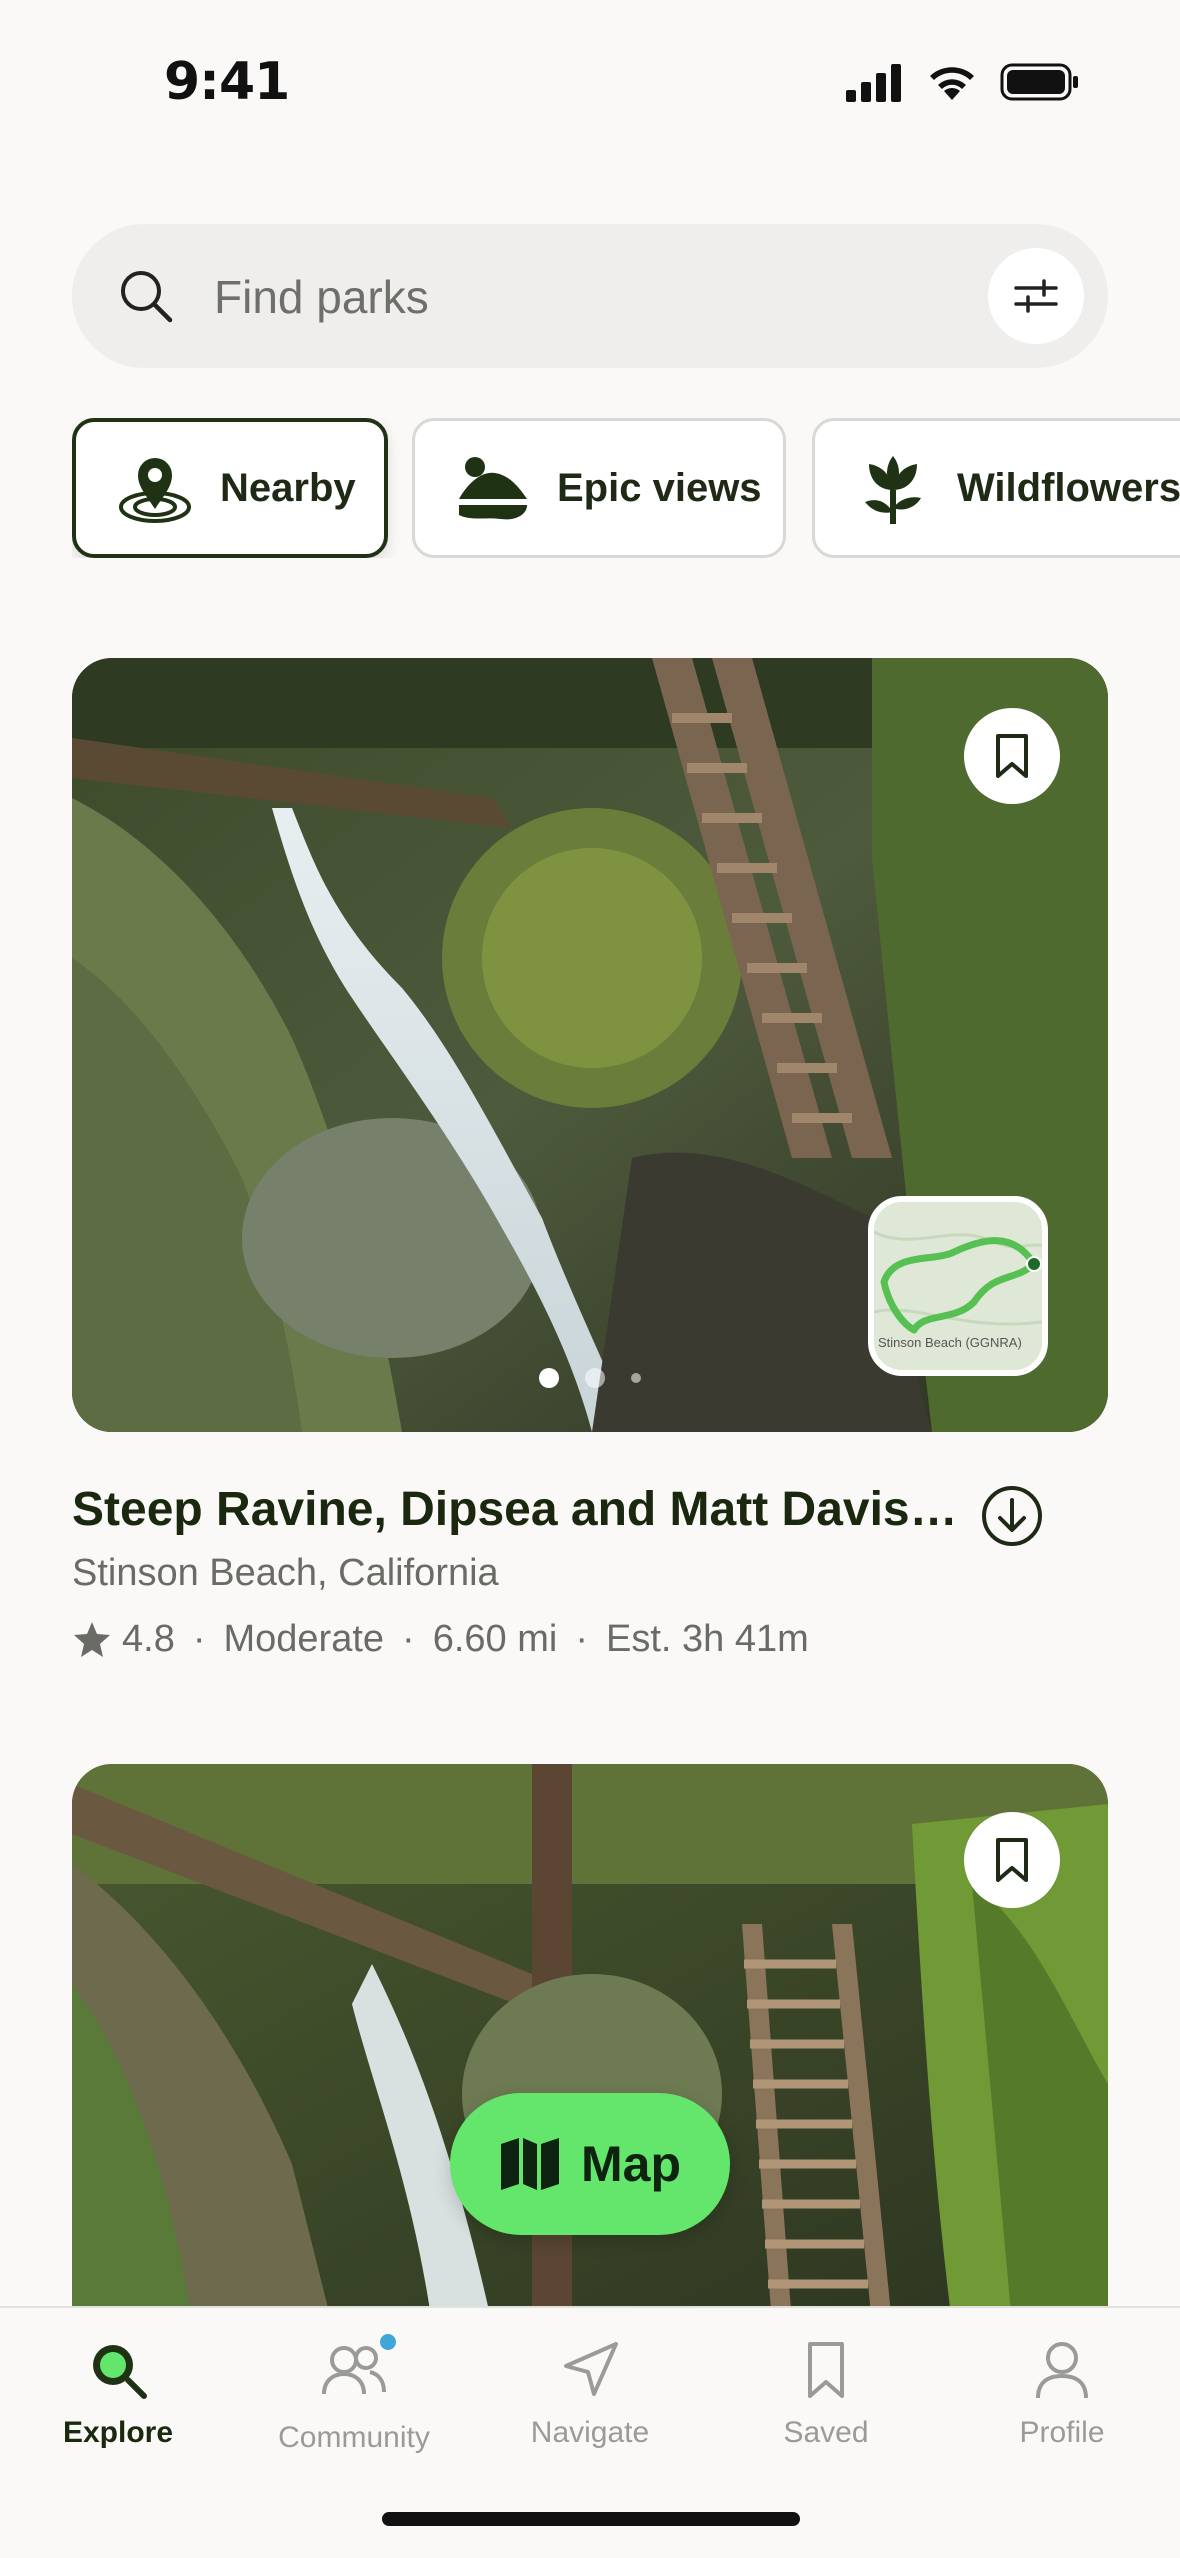 This screenshot has height=2558, width=1180. What do you see at coordinates (288, 487) in the screenshot?
I see `chip-label: Nearby` at bounding box center [288, 487].